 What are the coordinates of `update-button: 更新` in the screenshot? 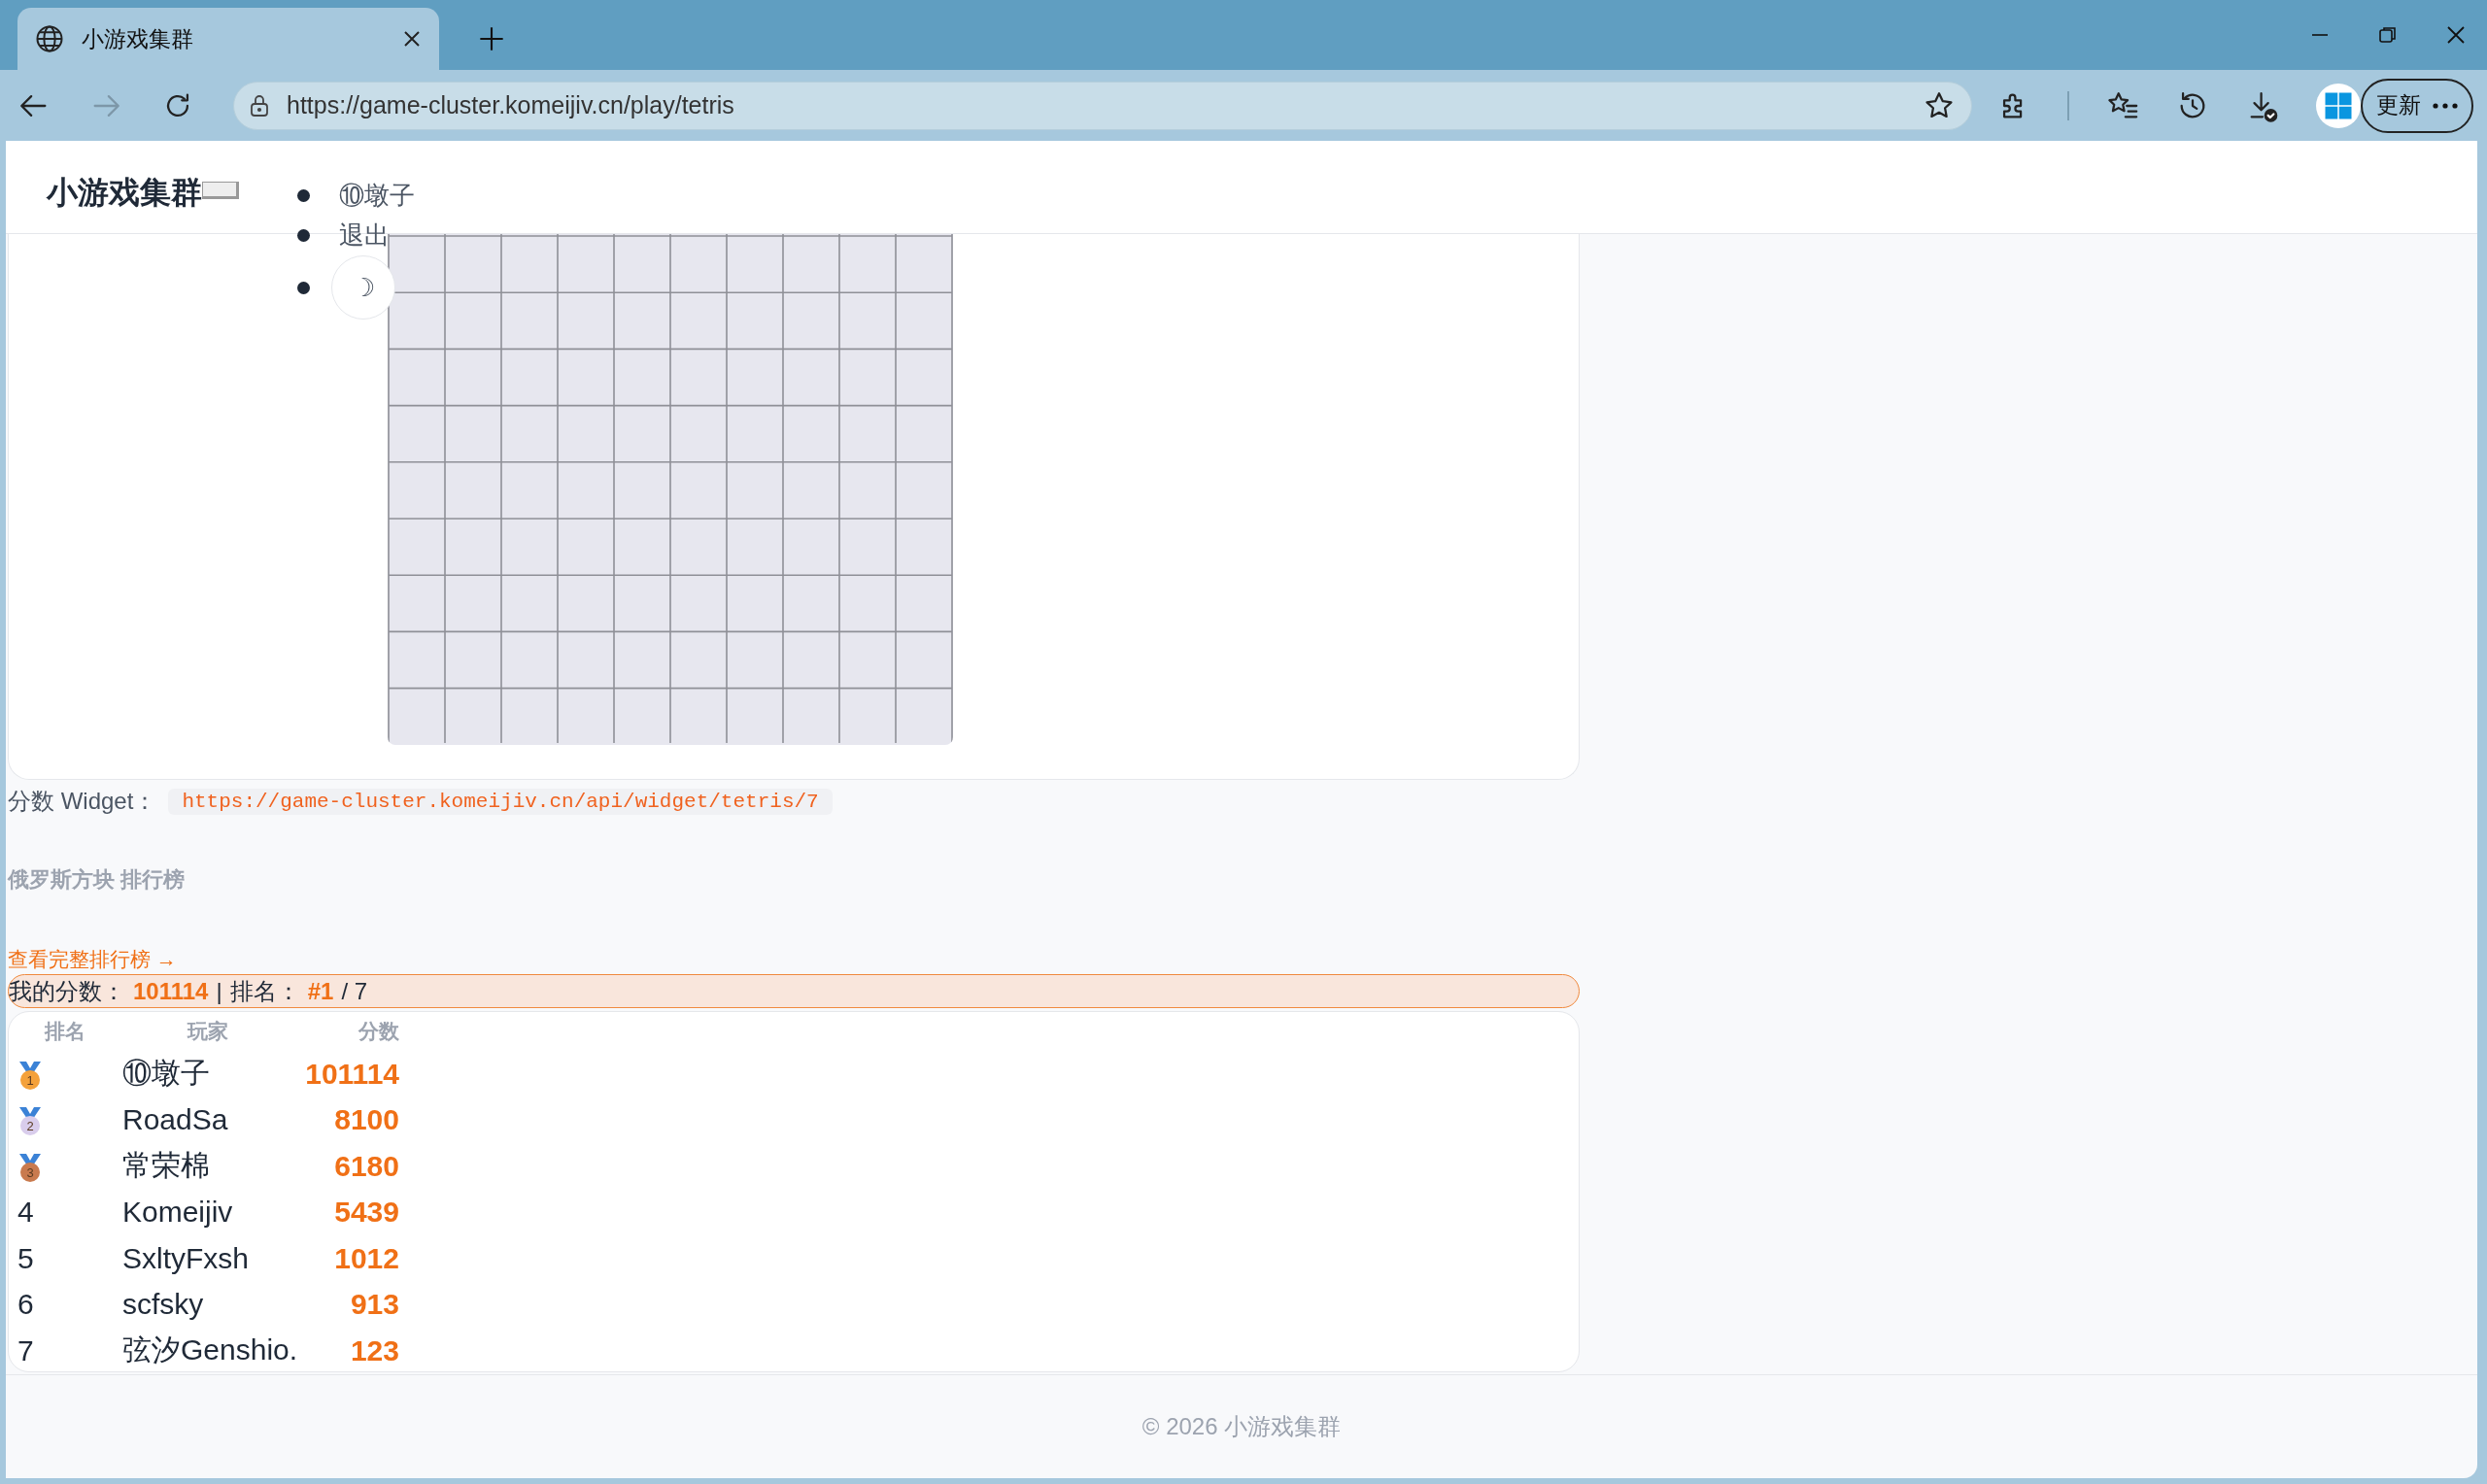 It's located at (2417, 106).